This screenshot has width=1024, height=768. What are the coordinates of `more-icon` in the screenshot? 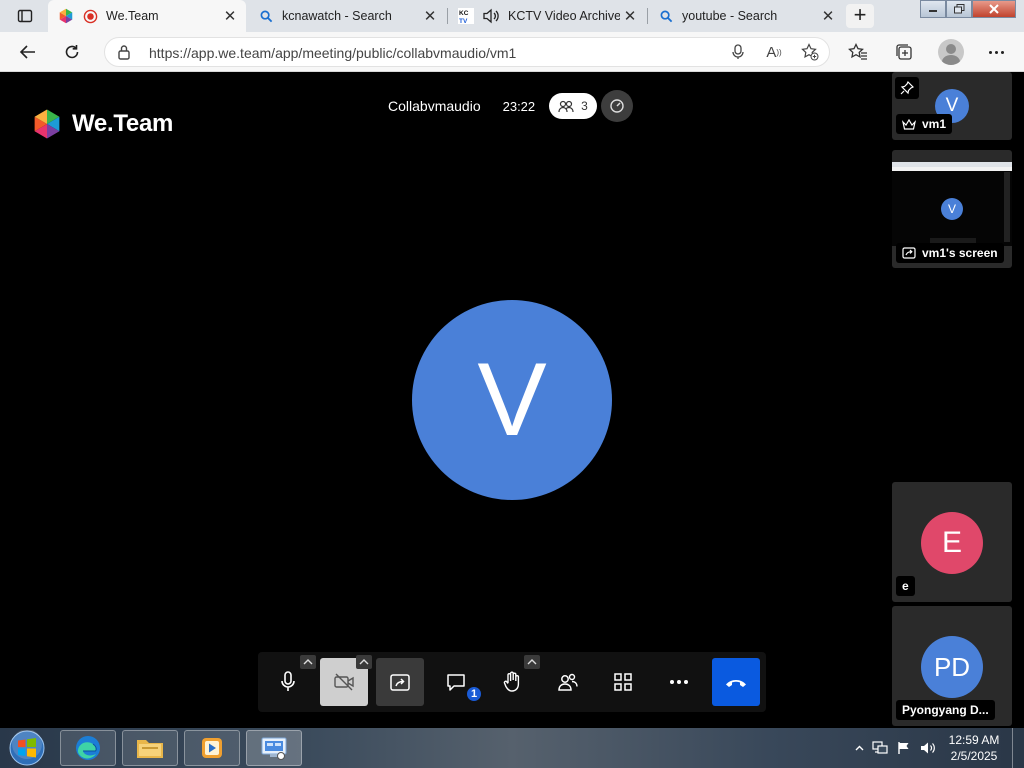 It's located at (679, 682).